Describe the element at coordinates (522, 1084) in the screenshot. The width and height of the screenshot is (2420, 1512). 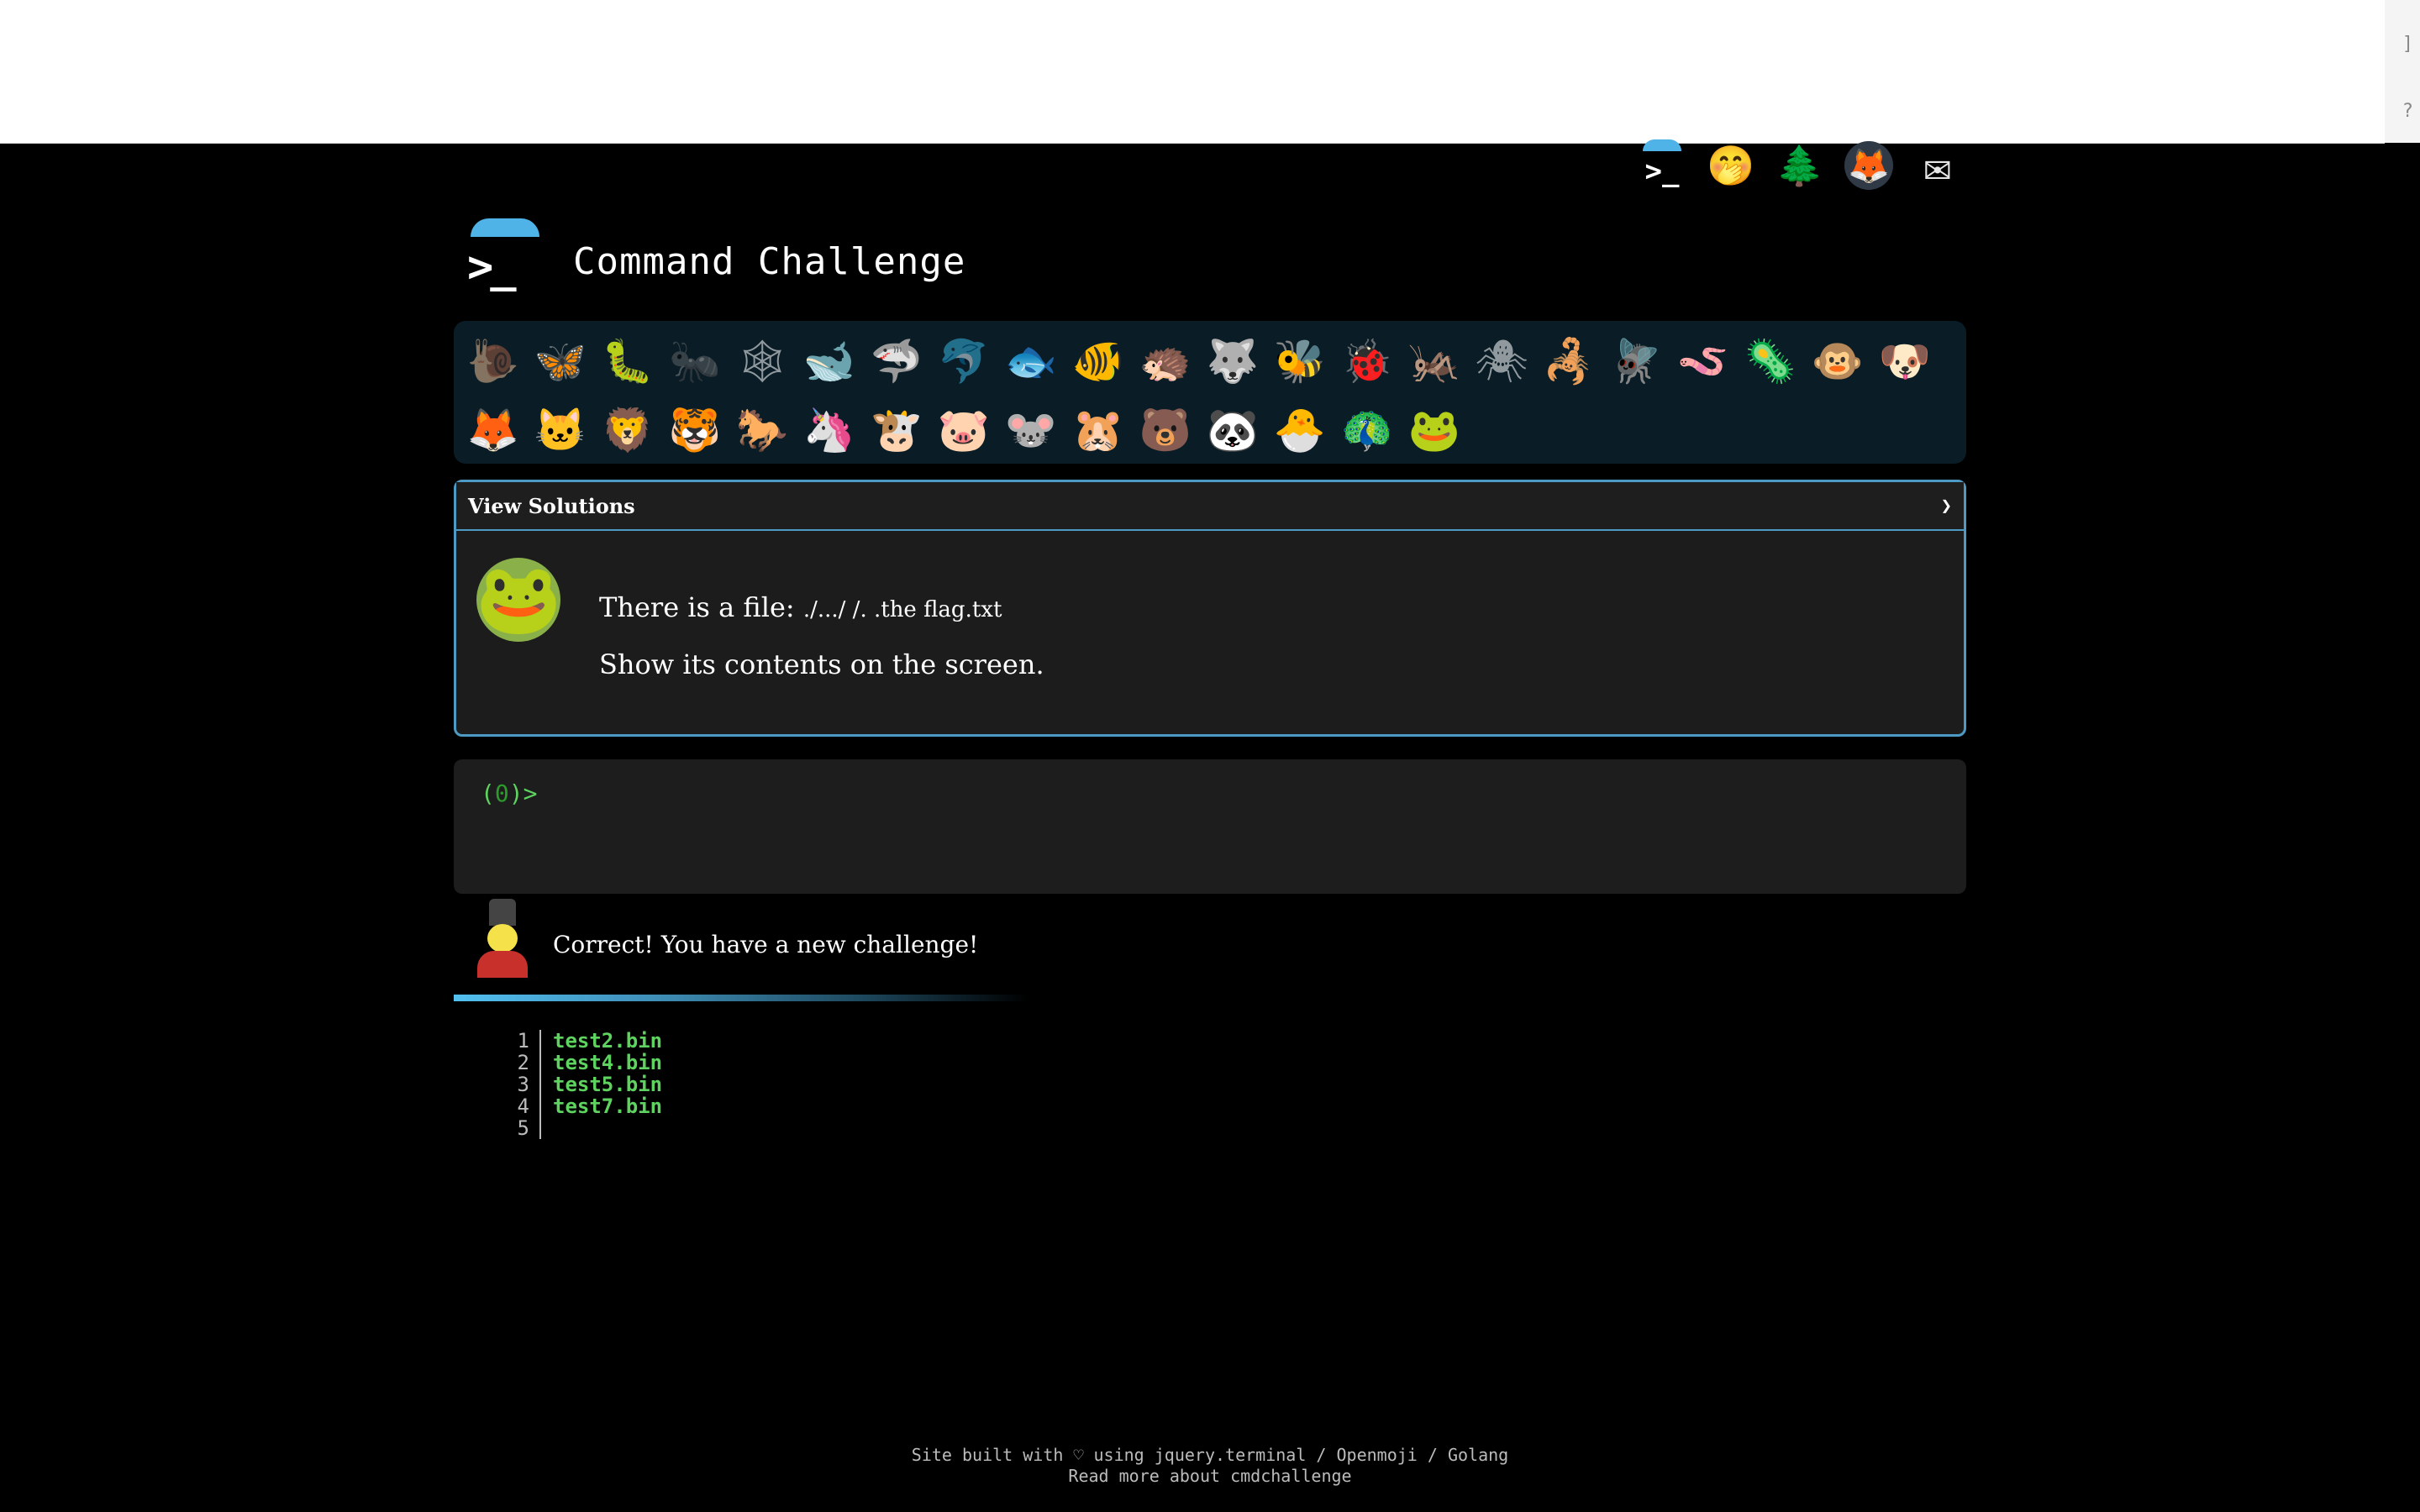
I see `line-number: 3` at that location.